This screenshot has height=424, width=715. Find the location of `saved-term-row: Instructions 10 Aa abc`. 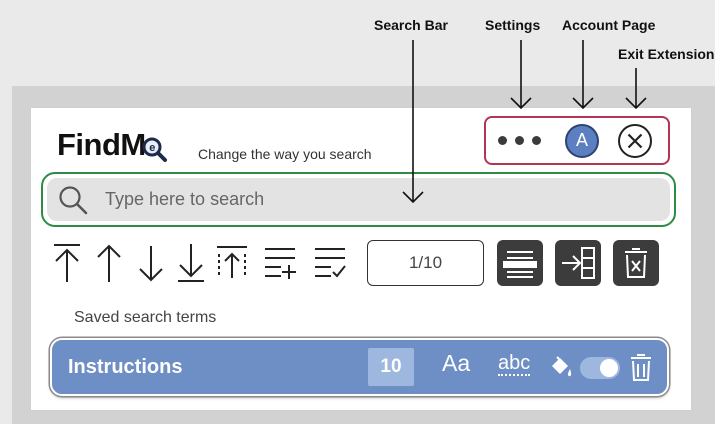

saved-term-row: Instructions 10 Aa abc is located at coordinates (359, 367).